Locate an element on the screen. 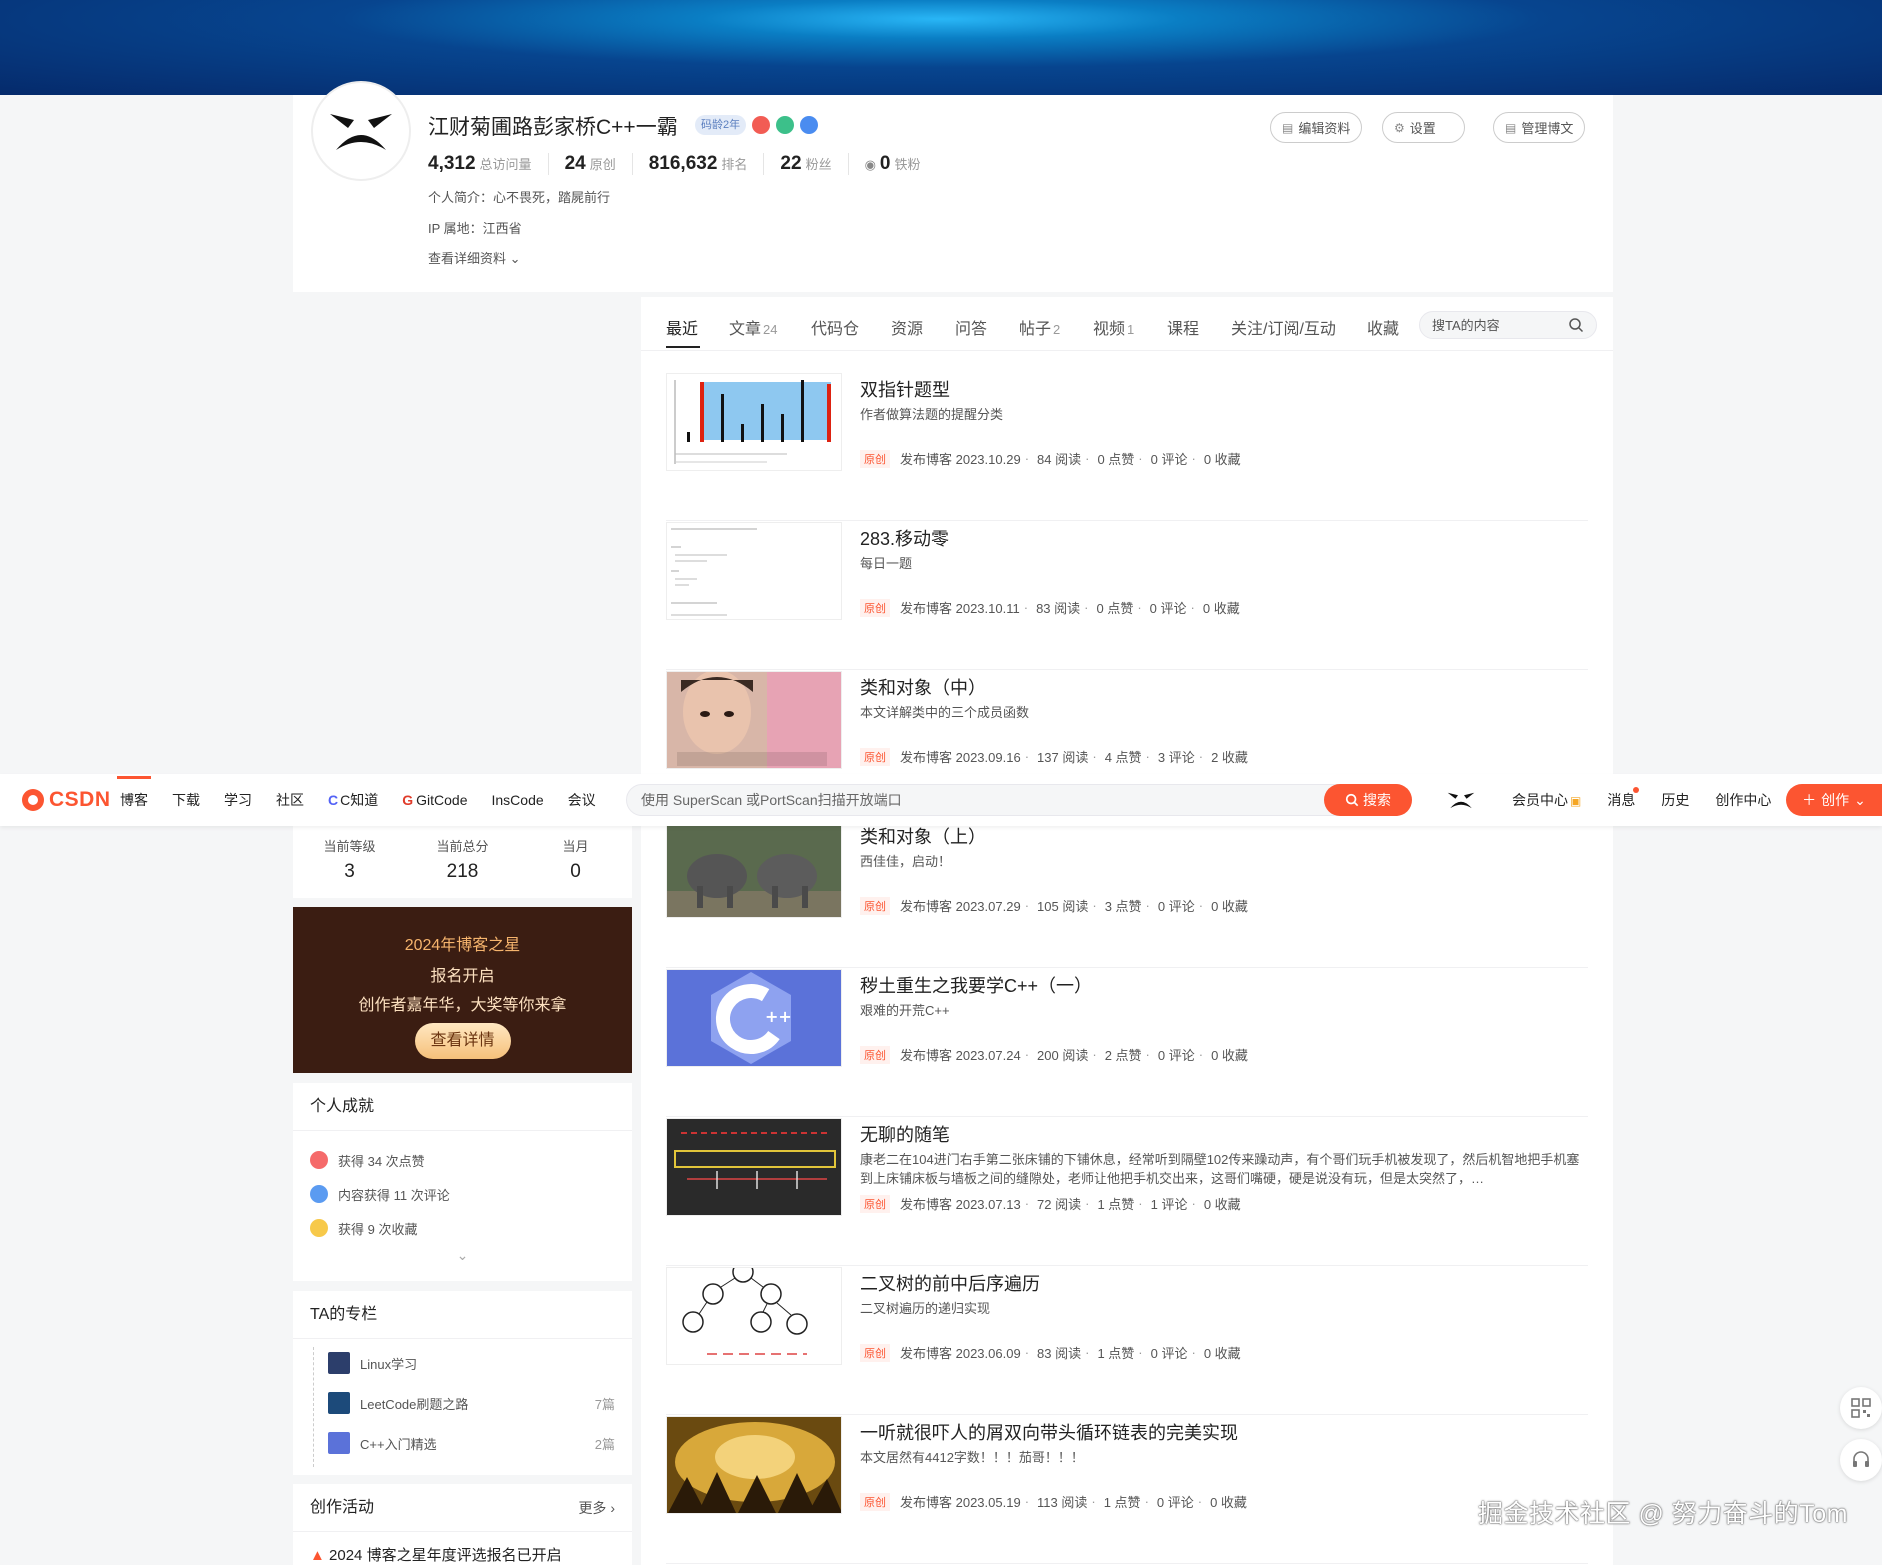 The height and width of the screenshot is (1565, 1882). community-badge-icon is located at coordinates (785, 125).